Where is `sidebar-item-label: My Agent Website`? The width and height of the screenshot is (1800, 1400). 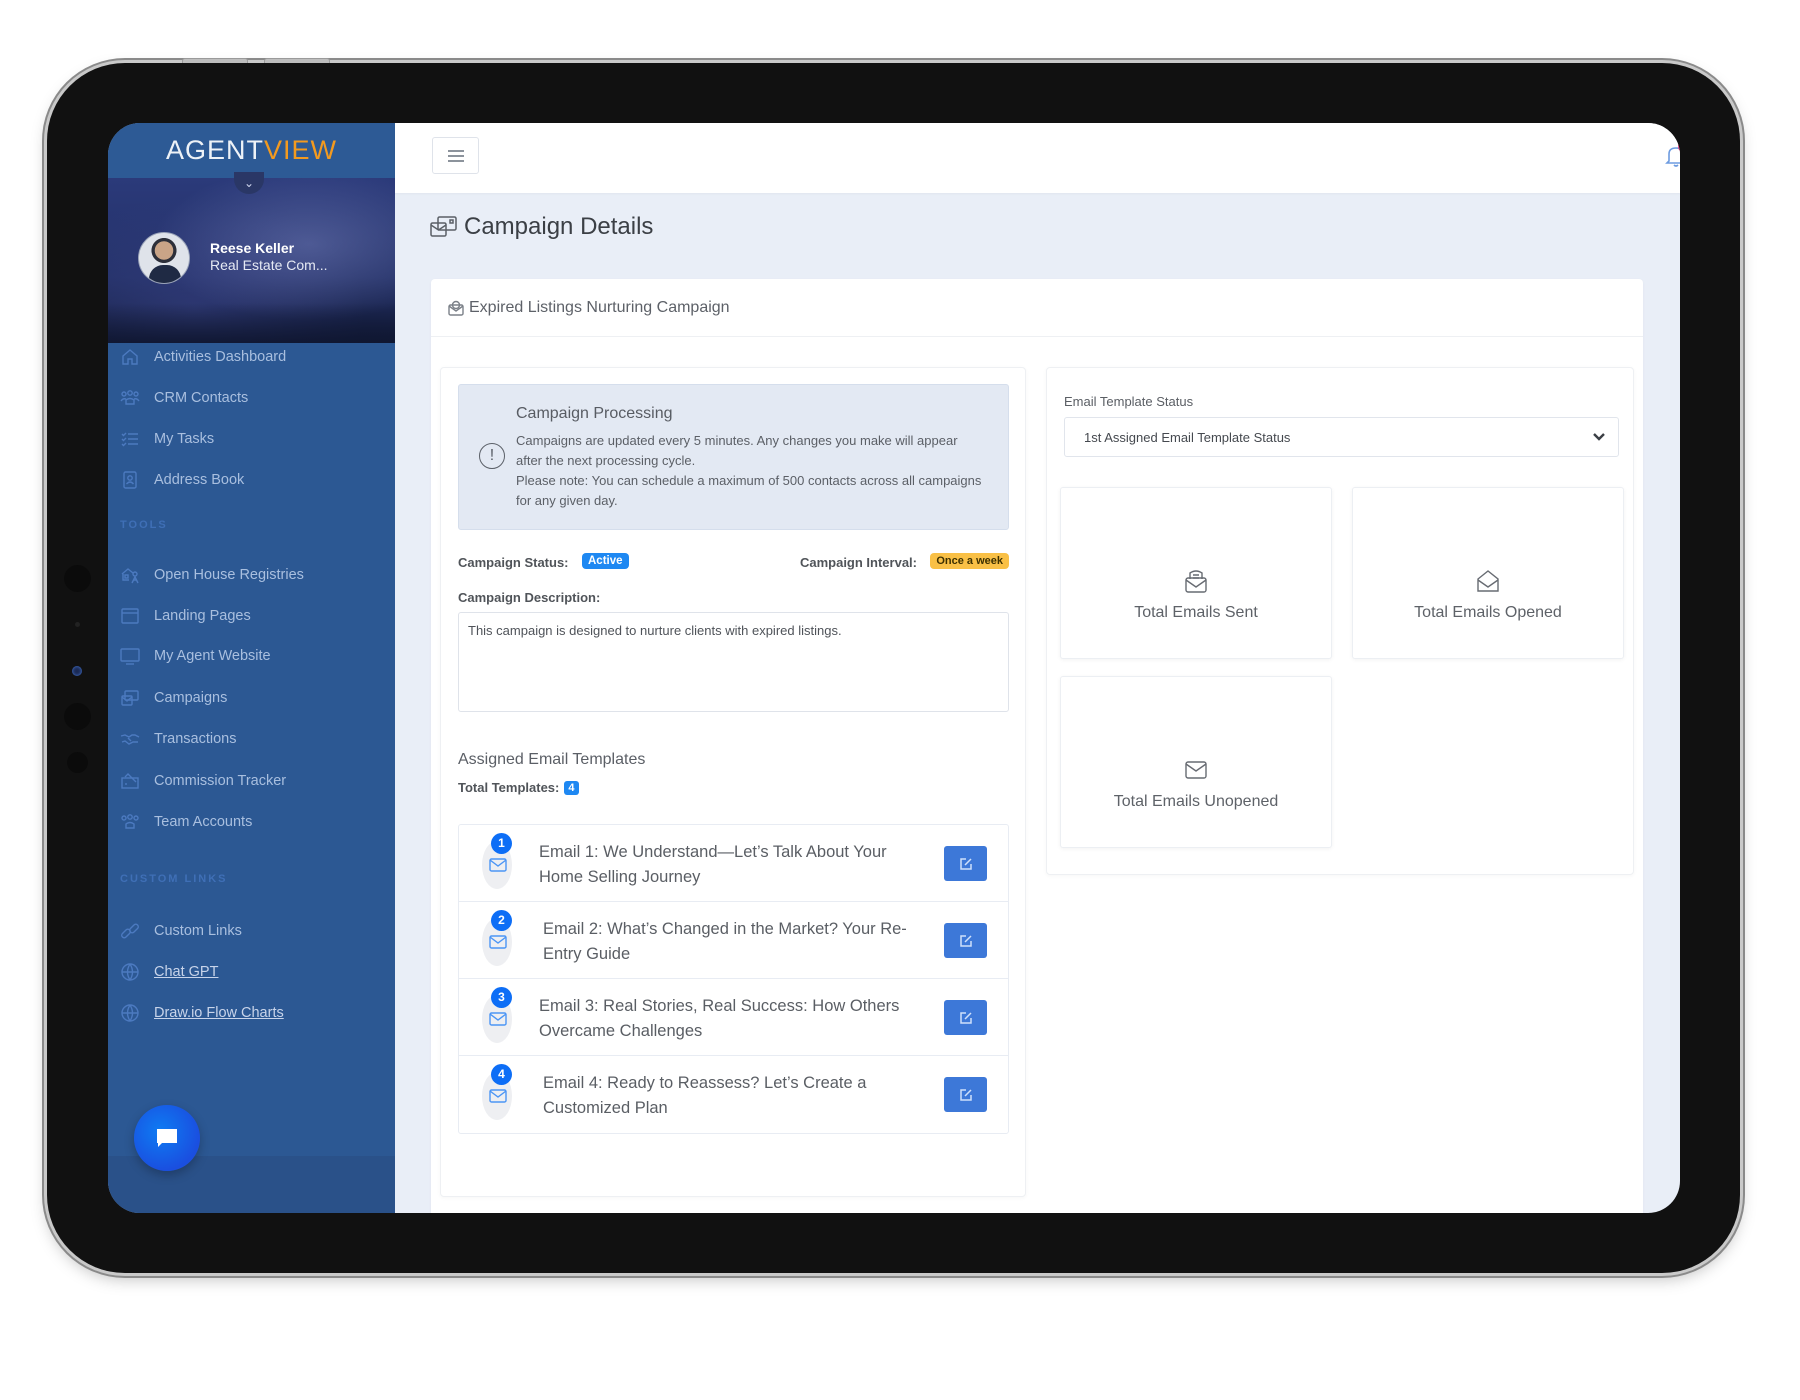 sidebar-item-label: My Agent Website is located at coordinates (212, 656).